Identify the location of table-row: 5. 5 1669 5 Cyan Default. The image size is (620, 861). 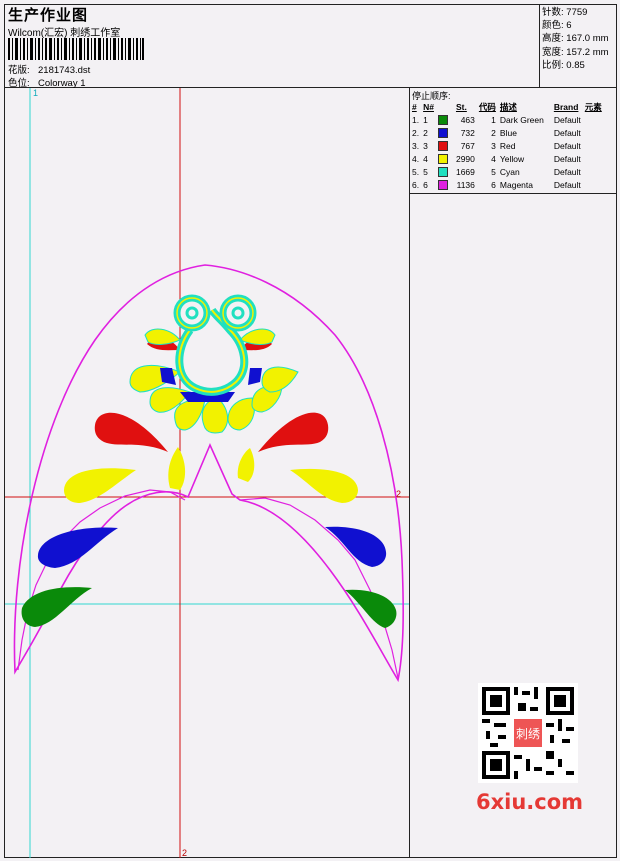
(507, 171).